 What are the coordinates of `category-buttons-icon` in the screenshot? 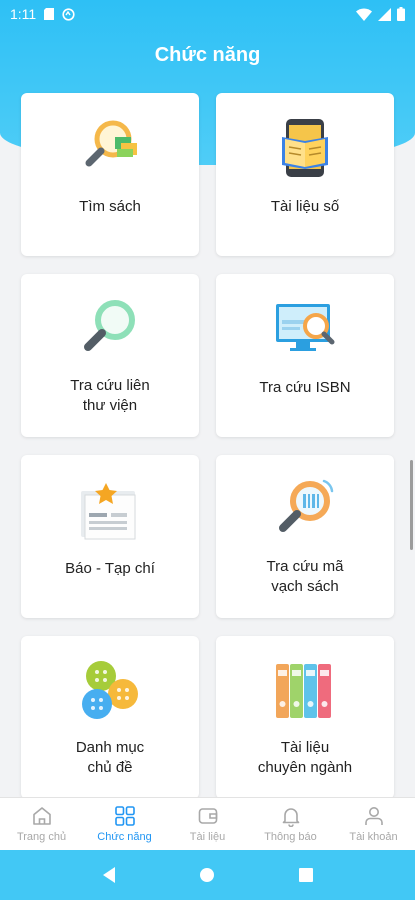 It's located at (110, 690).